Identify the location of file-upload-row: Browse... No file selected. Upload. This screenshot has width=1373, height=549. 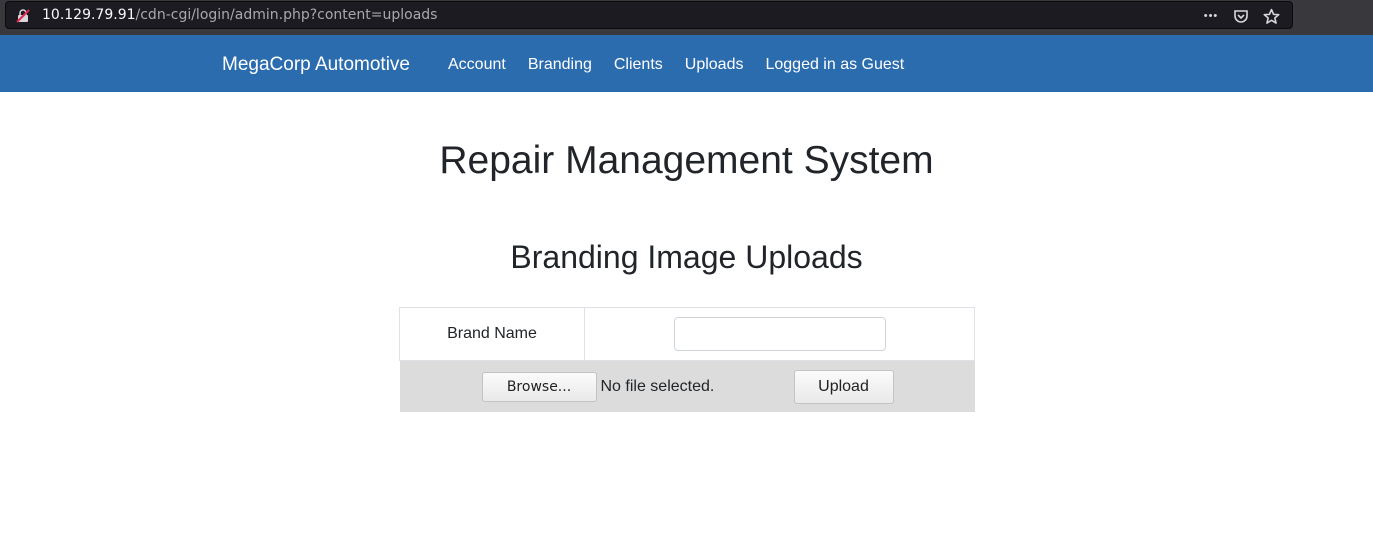
(687, 386).